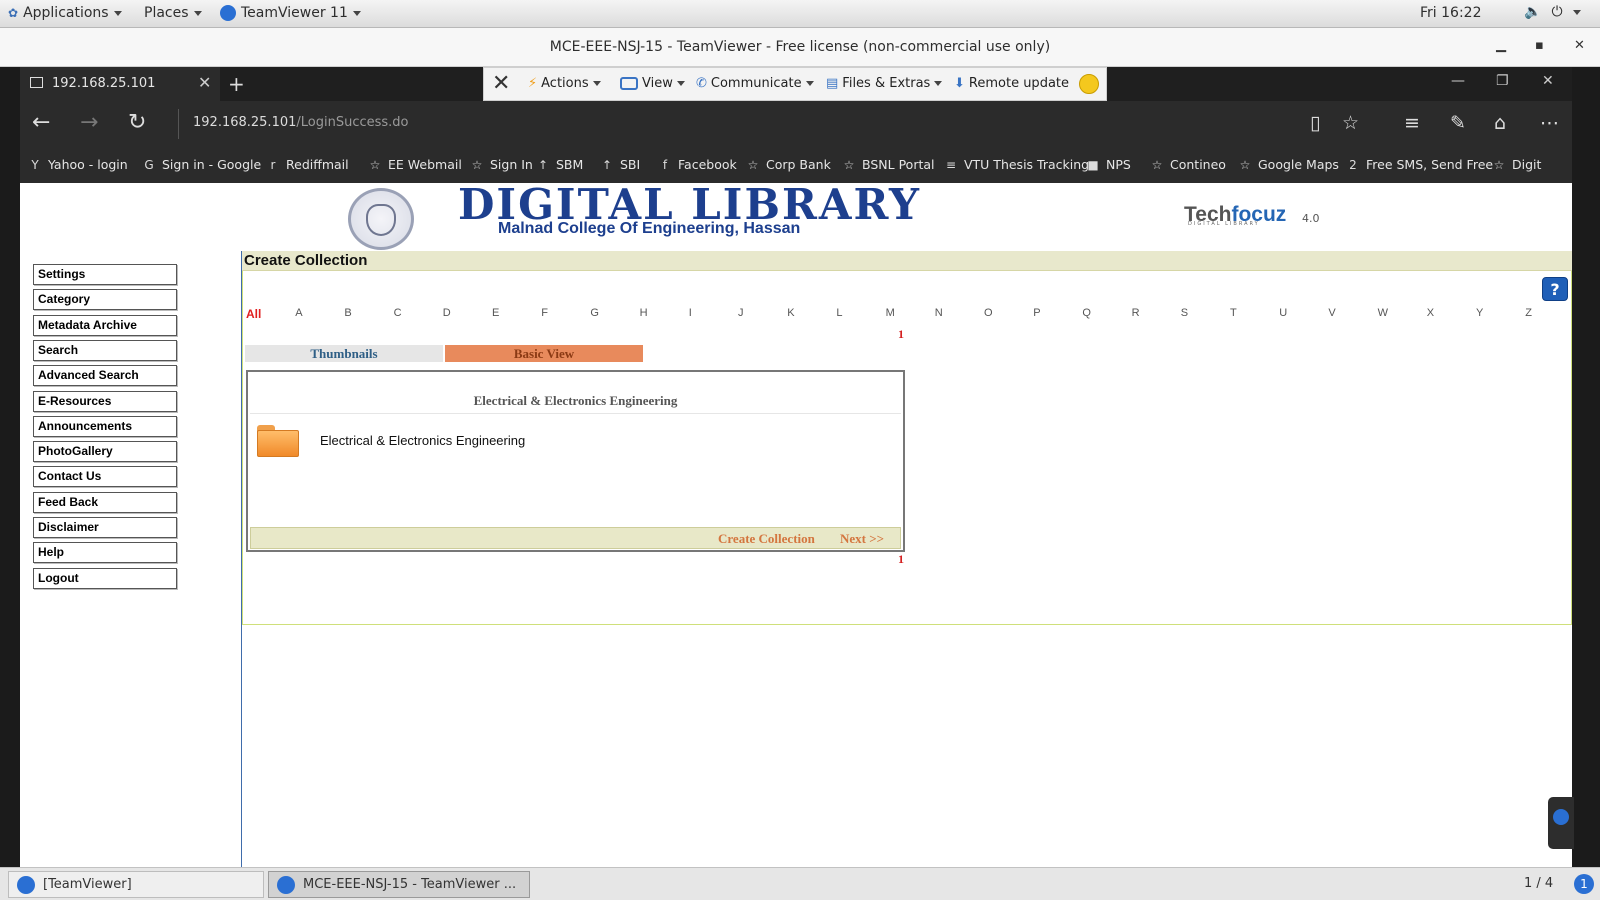  What do you see at coordinates (1419, 164) in the screenshot?
I see `favorite-link: 2 Free SMS, Send Free` at bounding box center [1419, 164].